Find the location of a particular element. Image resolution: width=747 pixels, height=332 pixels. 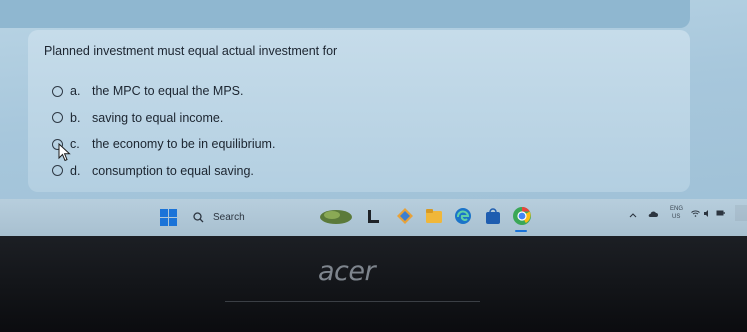

edge-browser-icon is located at coordinates (463, 216).